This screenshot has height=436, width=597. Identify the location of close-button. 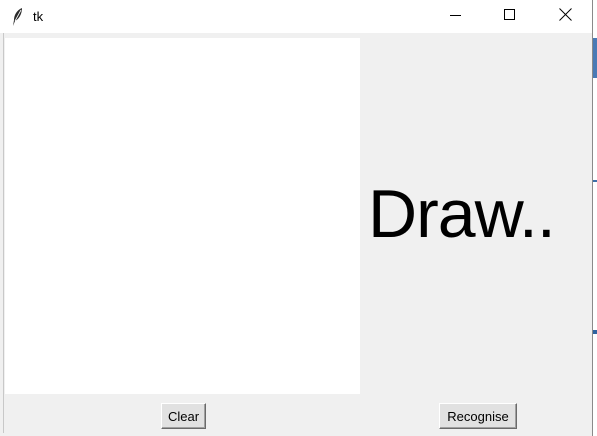
(565, 16).